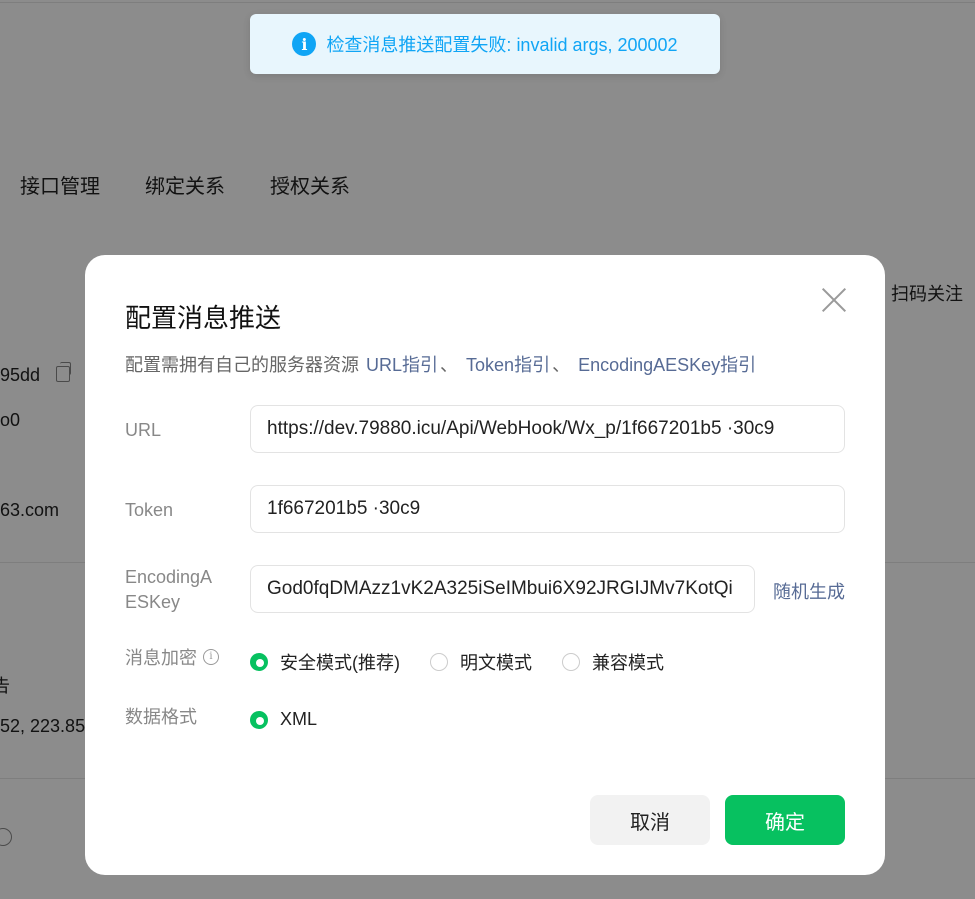 This screenshot has height=899, width=975. I want to click on radio-label: XML, so click(299, 719).